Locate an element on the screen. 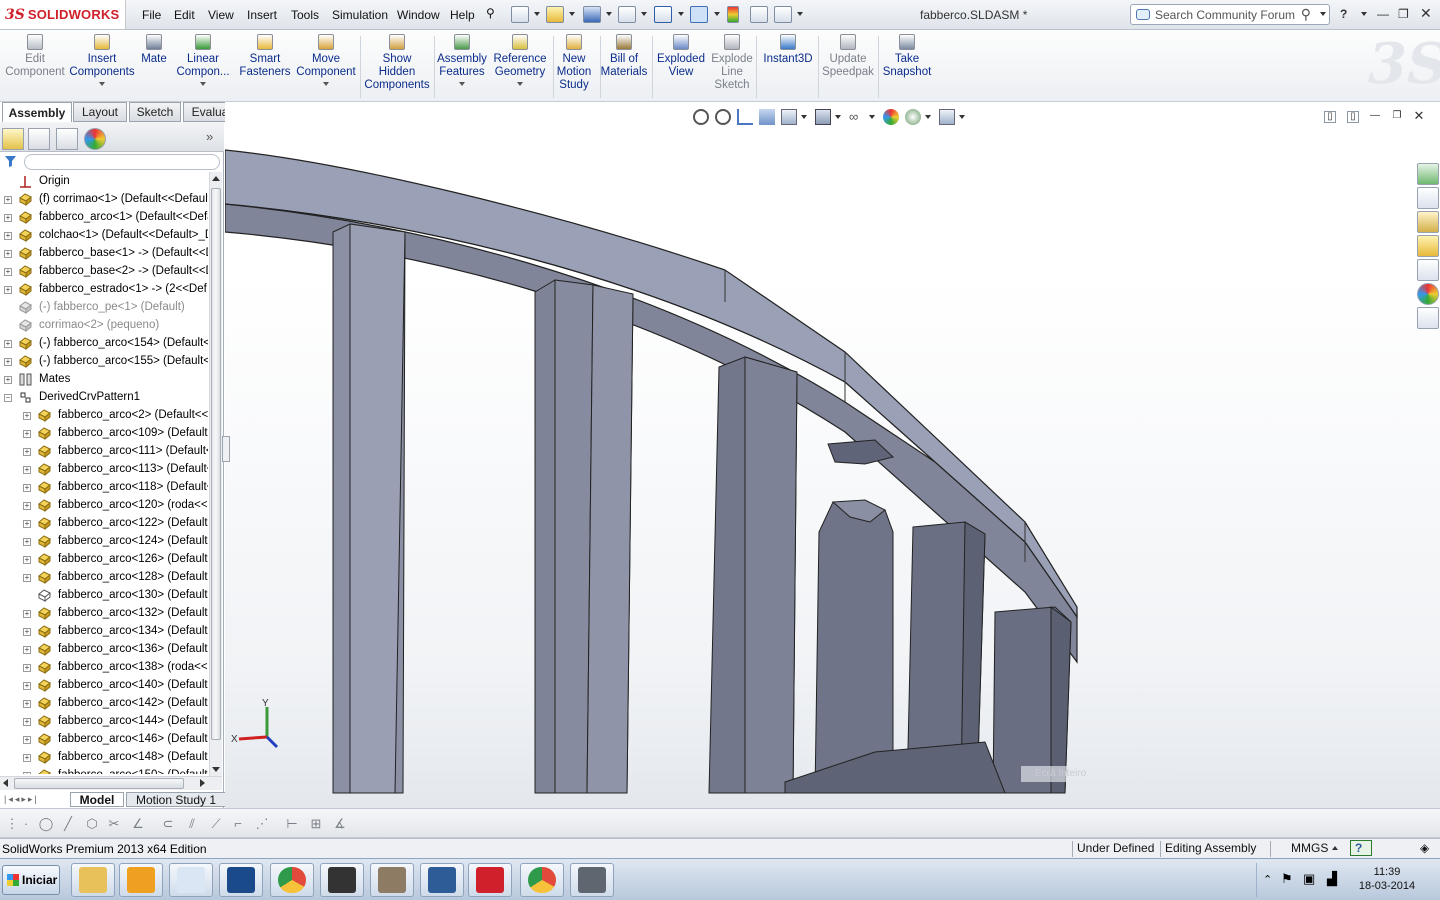 The image size is (1440, 900). view-settings-icon is located at coordinates (947, 117).